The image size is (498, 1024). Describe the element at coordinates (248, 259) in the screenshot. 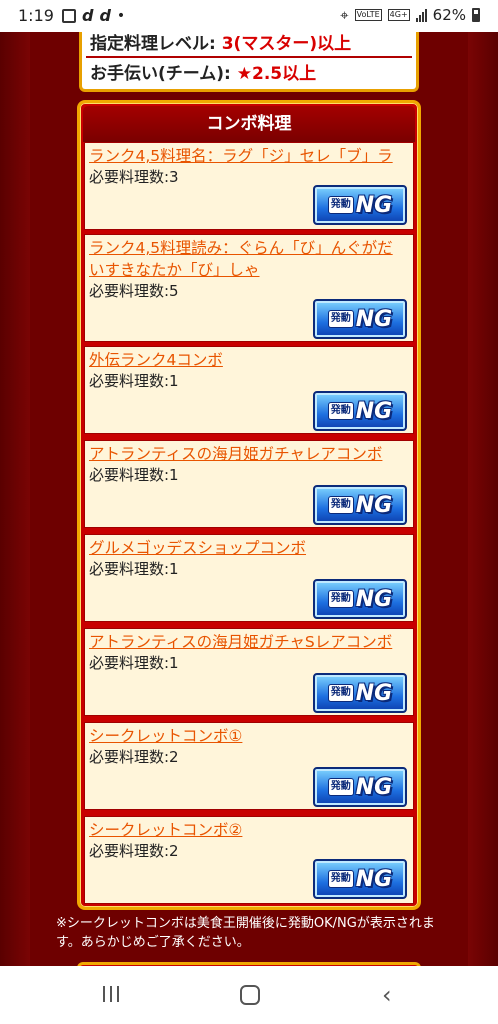

I see `combo-link: ランク4,5料理読み：ぐらん「び」んぐがだいすきなたか「び」しゃ` at that location.